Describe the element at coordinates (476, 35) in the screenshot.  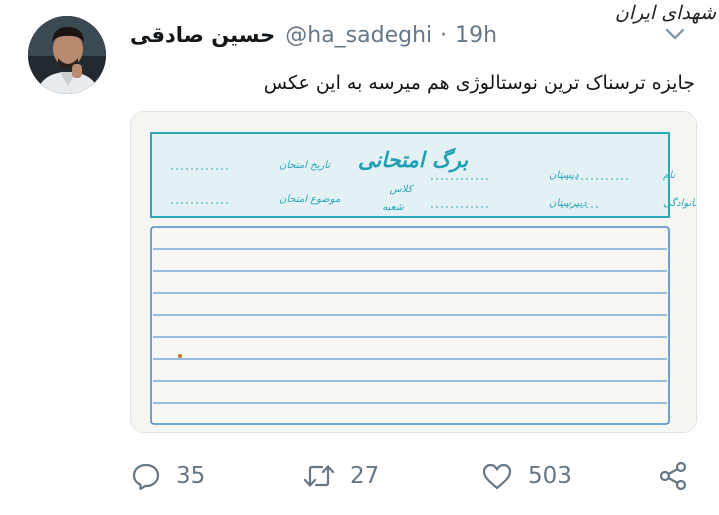
I see `timestamp: 19h` at that location.